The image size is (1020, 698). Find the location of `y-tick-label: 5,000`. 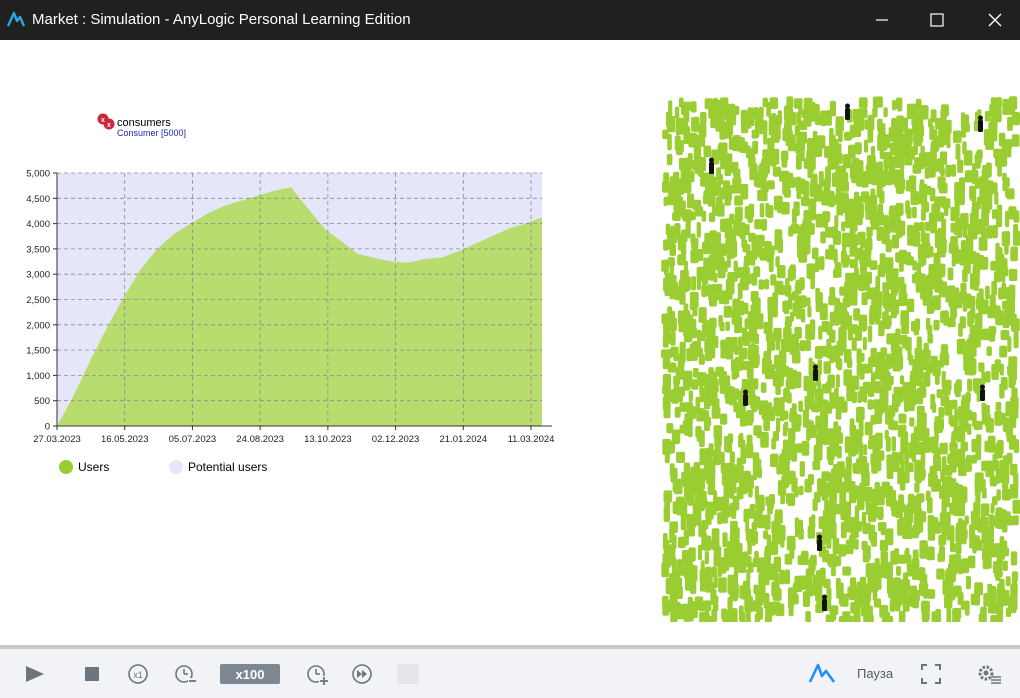

y-tick-label: 5,000 is located at coordinates (38, 174).